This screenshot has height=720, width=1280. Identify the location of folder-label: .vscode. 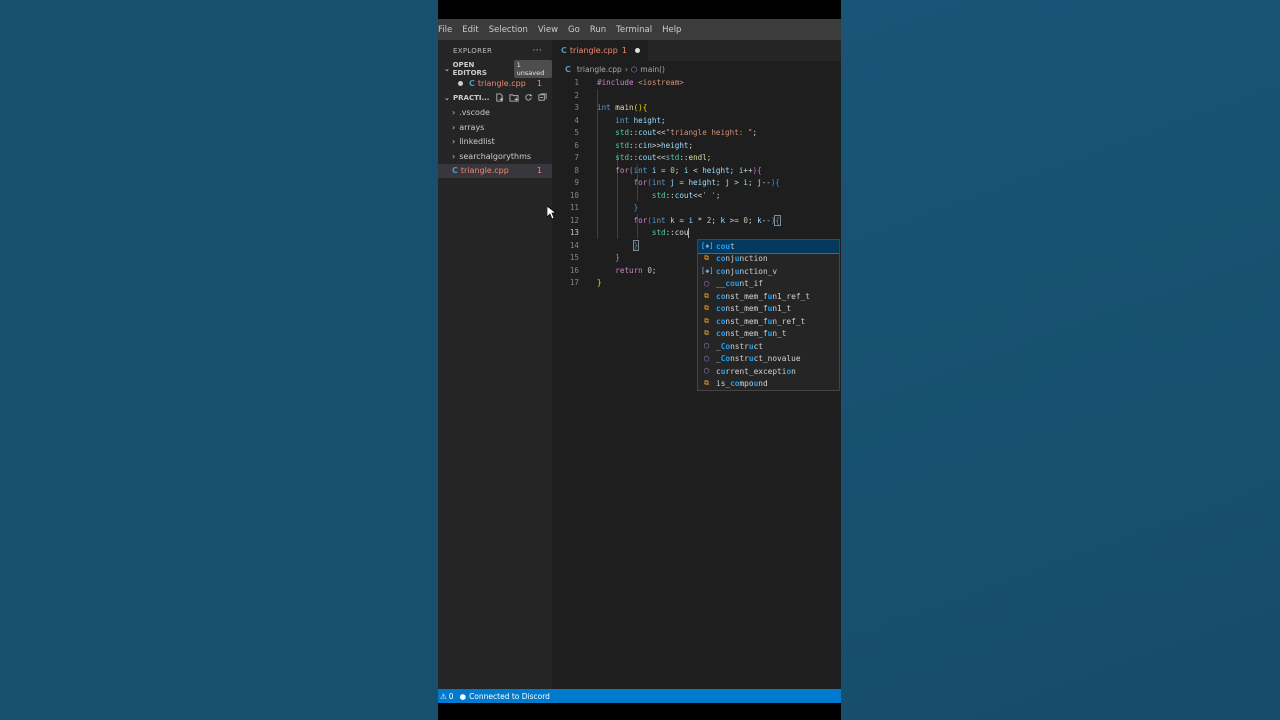
(474, 113).